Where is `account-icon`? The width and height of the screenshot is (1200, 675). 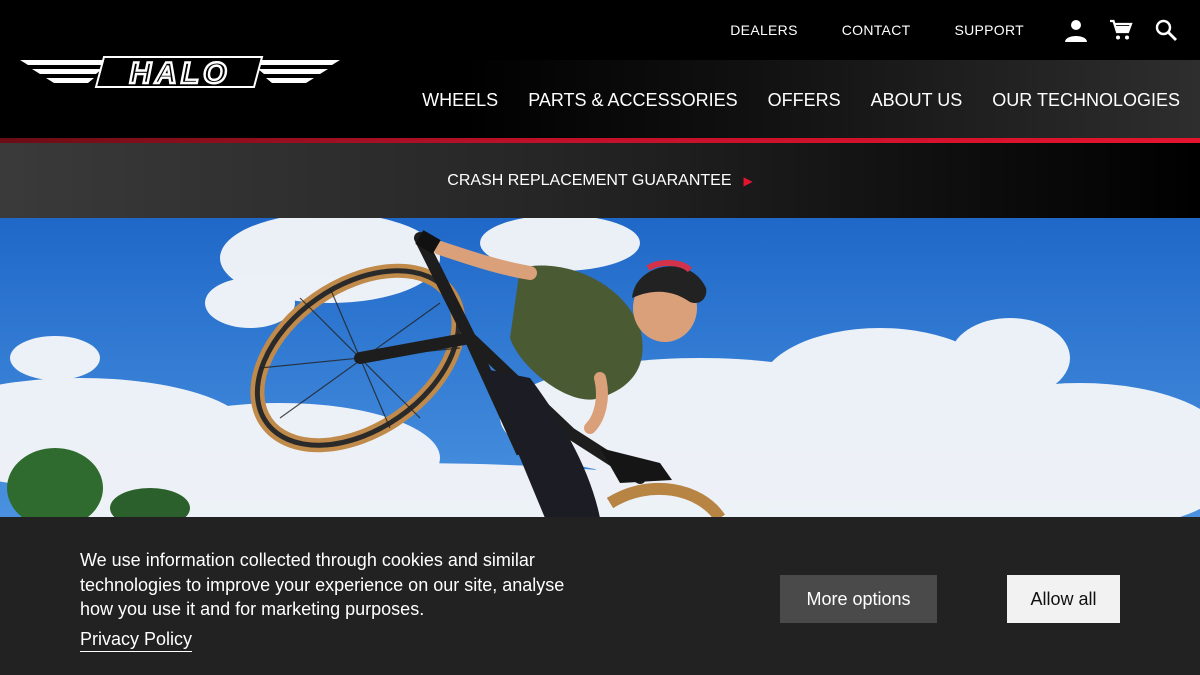 account-icon is located at coordinates (1076, 30).